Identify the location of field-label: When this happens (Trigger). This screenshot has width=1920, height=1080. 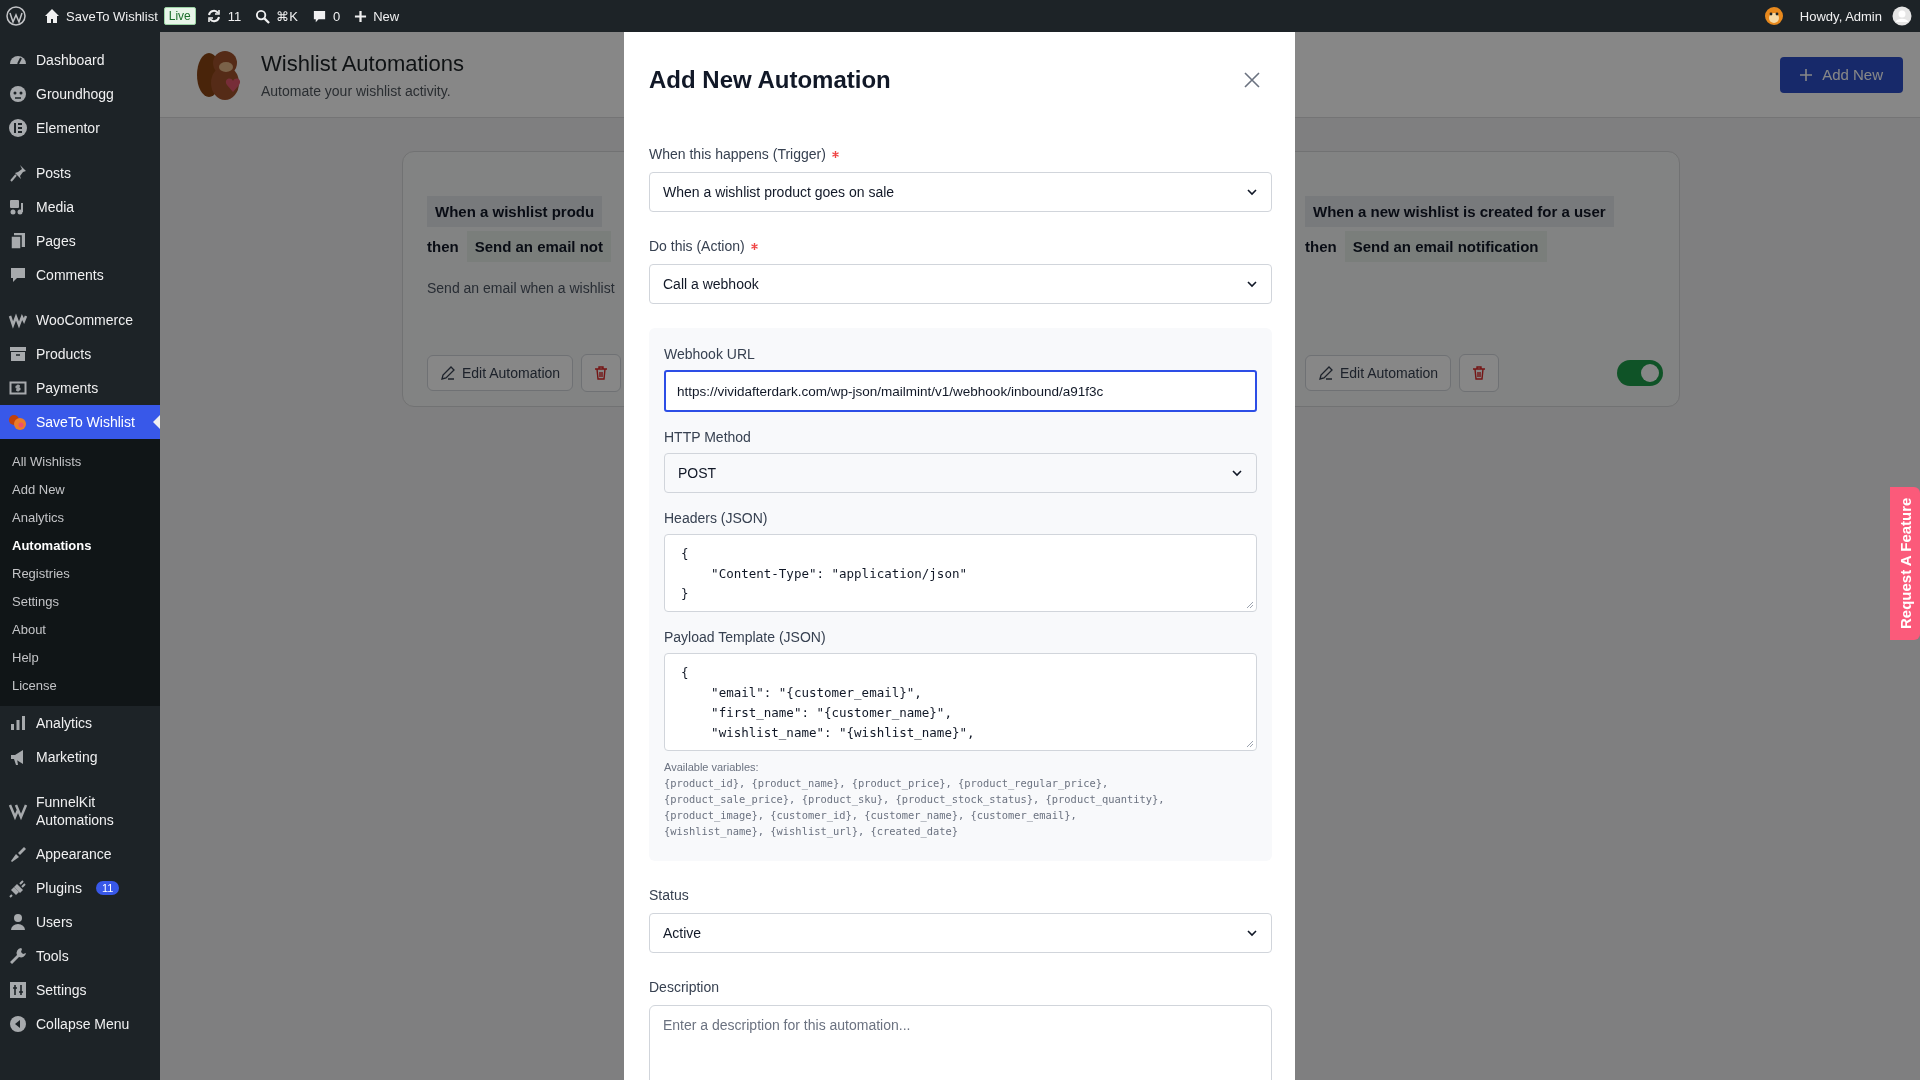
(737, 154).